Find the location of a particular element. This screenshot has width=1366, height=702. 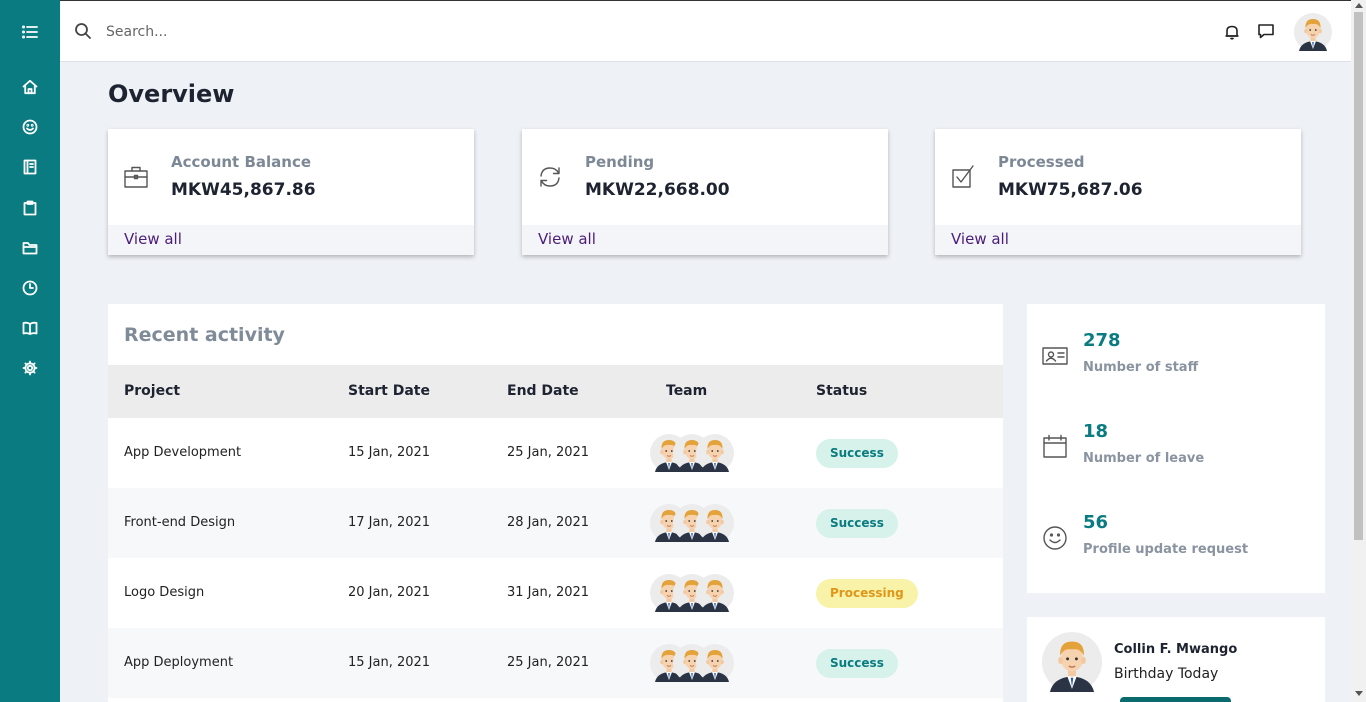

table-header: Project Start Date End Date Team Status is located at coordinates (555, 391).